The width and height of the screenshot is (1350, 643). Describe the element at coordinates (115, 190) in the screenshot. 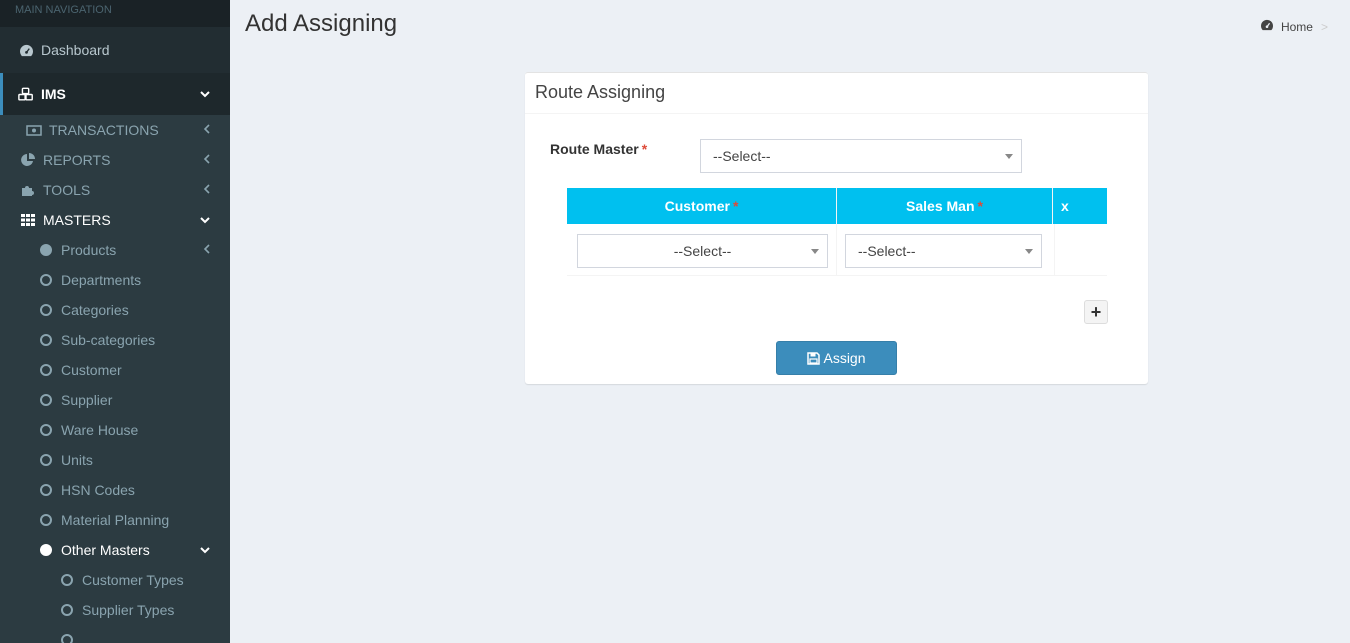

I see `sidebar-item-tools: TOOLS` at that location.